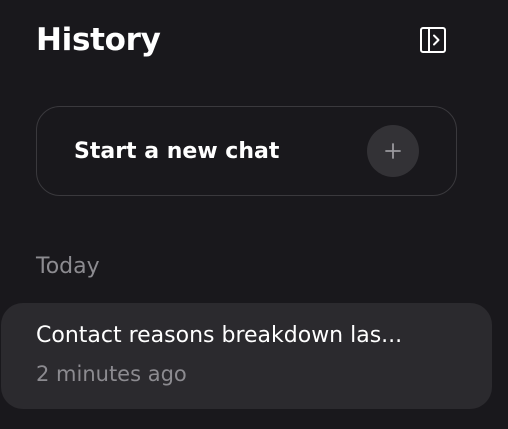 Image resolution: width=508 pixels, height=429 pixels. What do you see at coordinates (98, 40) in the screenshot?
I see `page-title: History` at bounding box center [98, 40].